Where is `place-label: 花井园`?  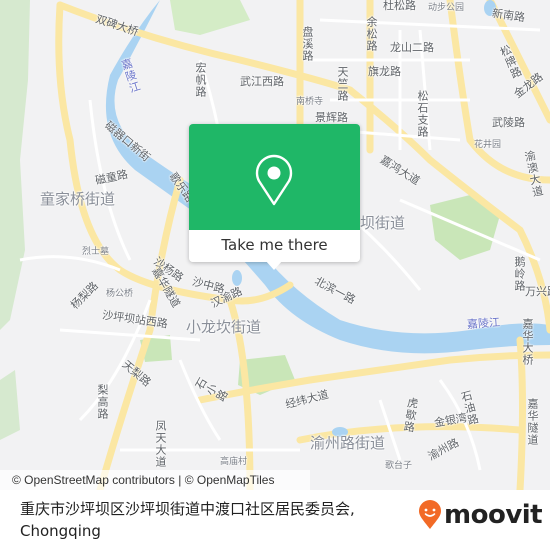
place-label: 花井园 is located at coordinates (488, 145).